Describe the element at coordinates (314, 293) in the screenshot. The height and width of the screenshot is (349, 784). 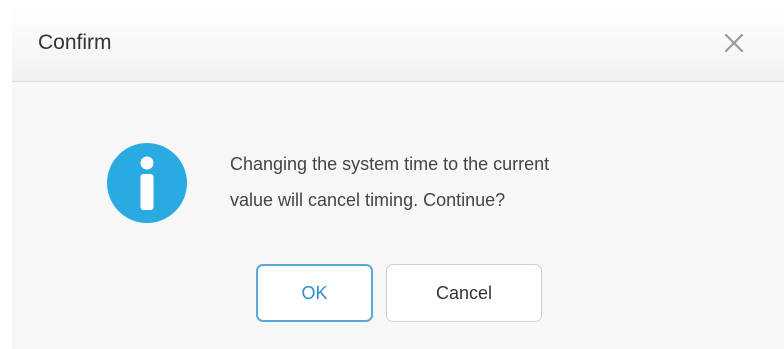
I see `ok-button: OK` at that location.